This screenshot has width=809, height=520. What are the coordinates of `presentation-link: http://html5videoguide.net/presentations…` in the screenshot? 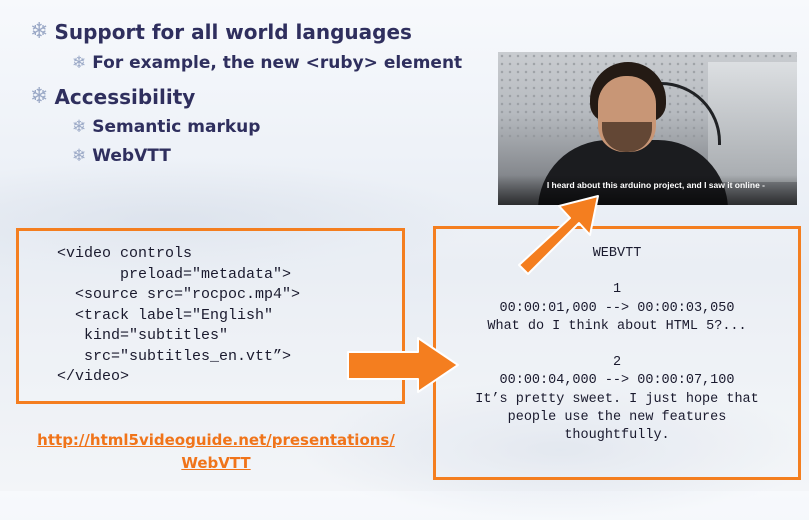 It's located at (216, 452).